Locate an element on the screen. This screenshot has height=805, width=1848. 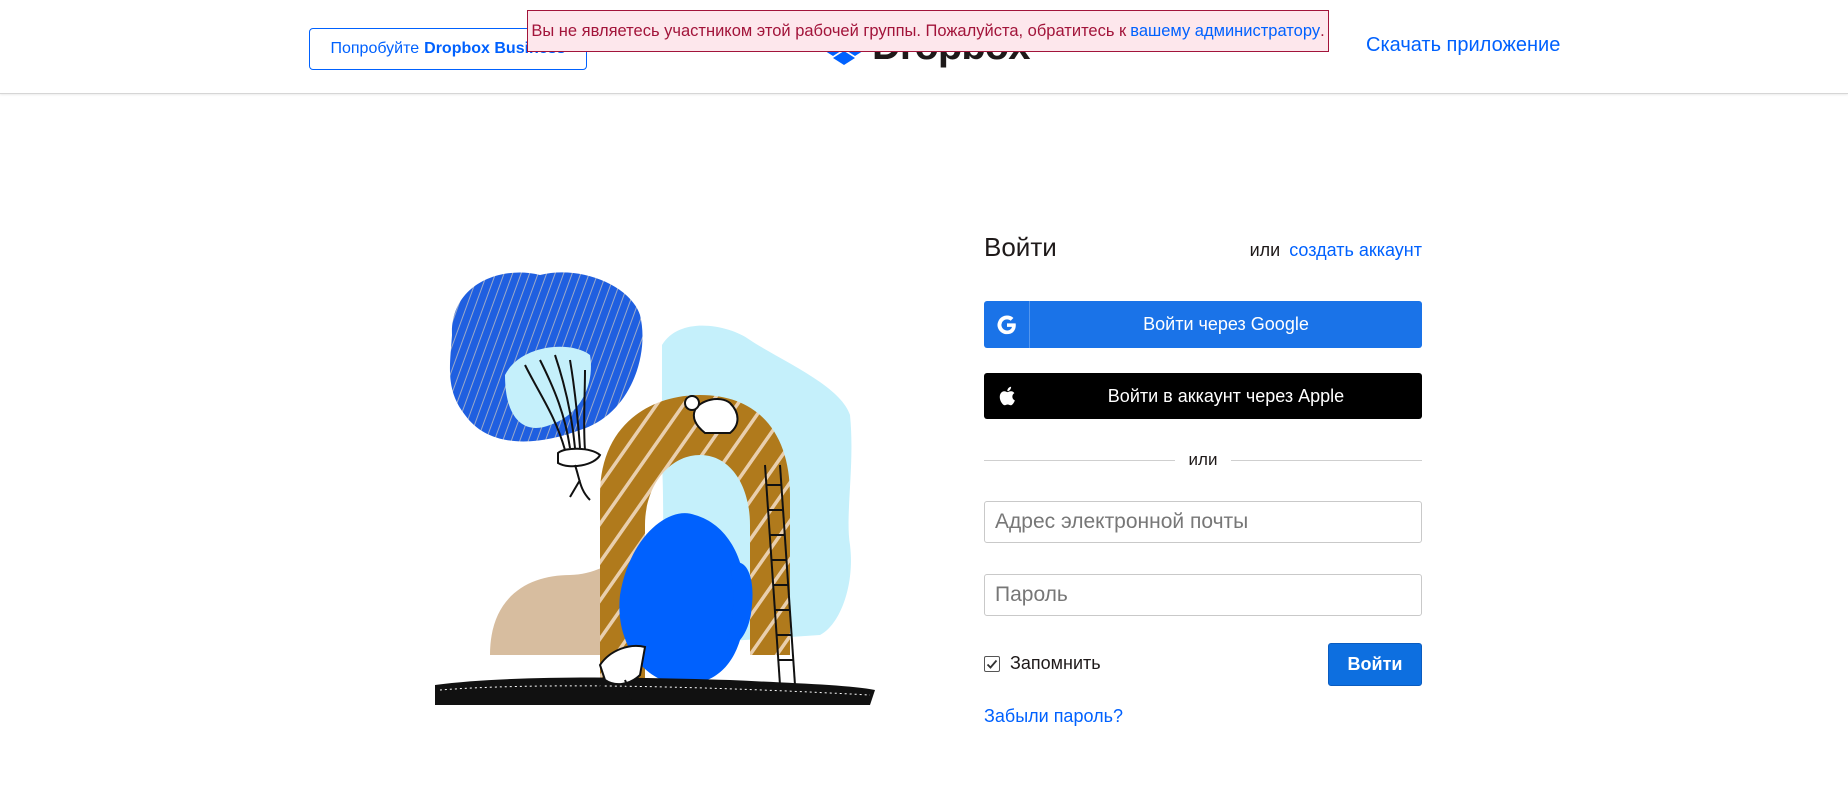
remember-label: Запомнить is located at coordinates (1055, 663).